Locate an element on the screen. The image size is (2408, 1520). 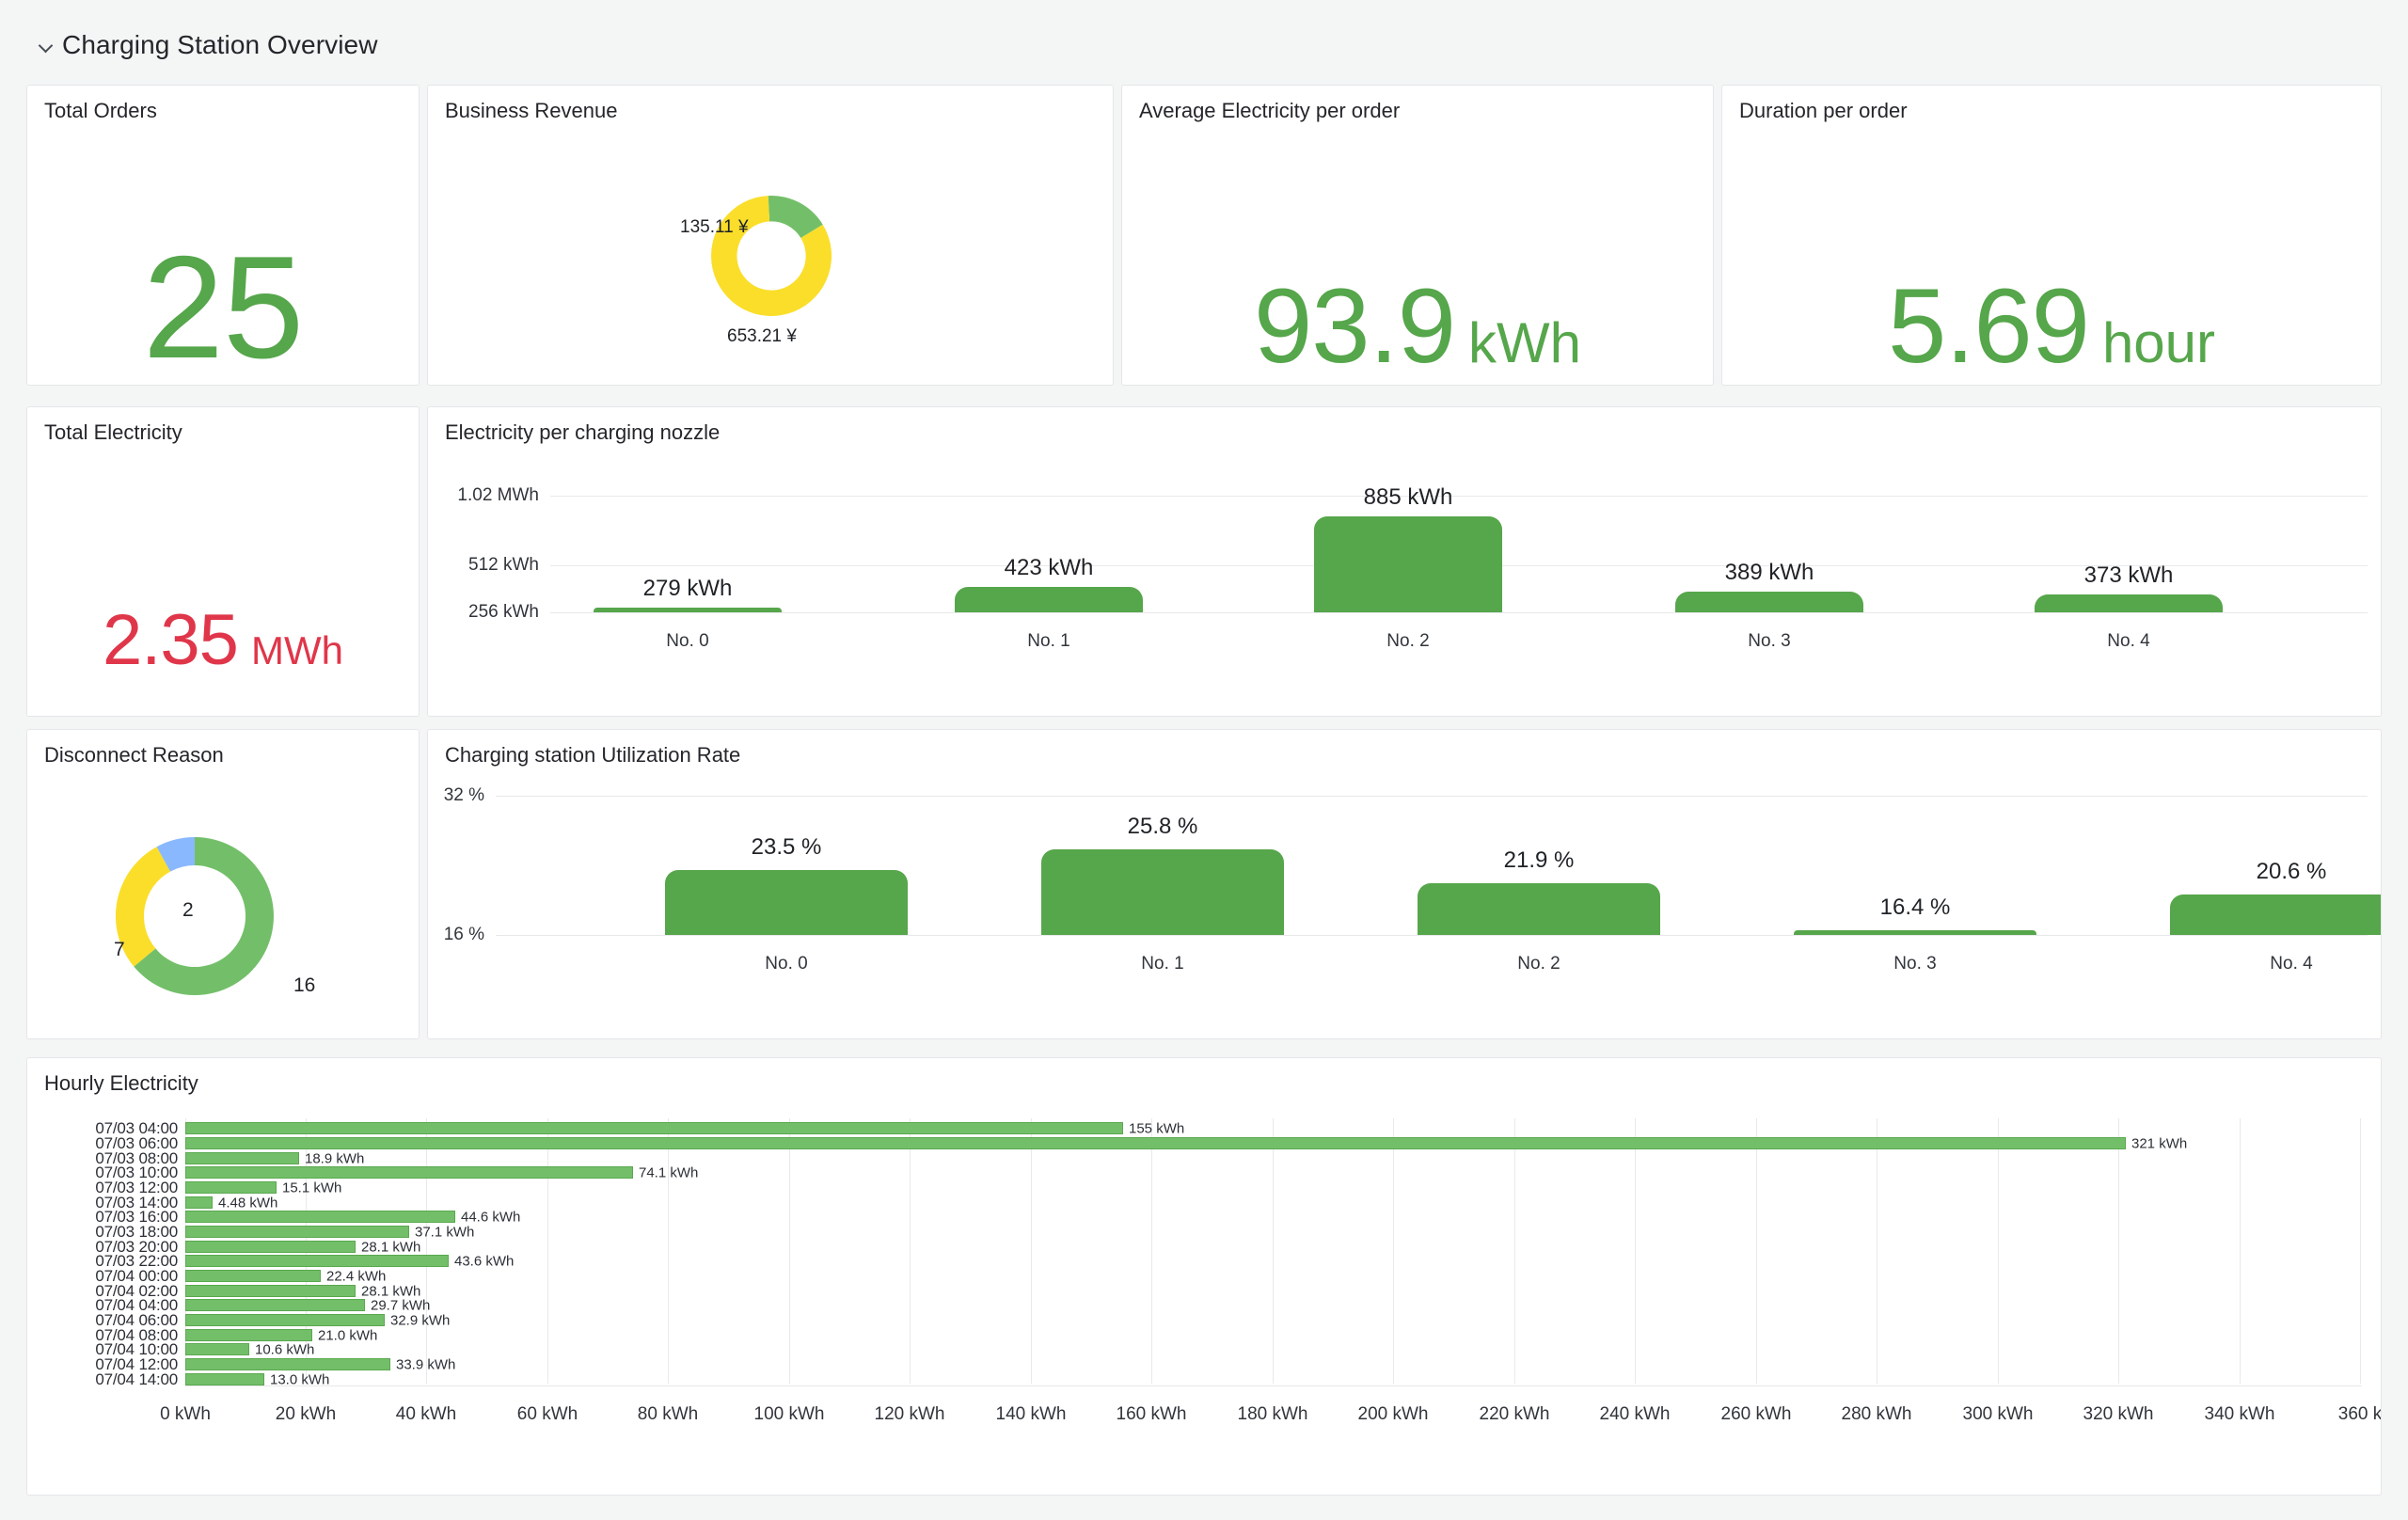
stat-duration-per-order: 5.69 hour is located at coordinates (2052, 326).